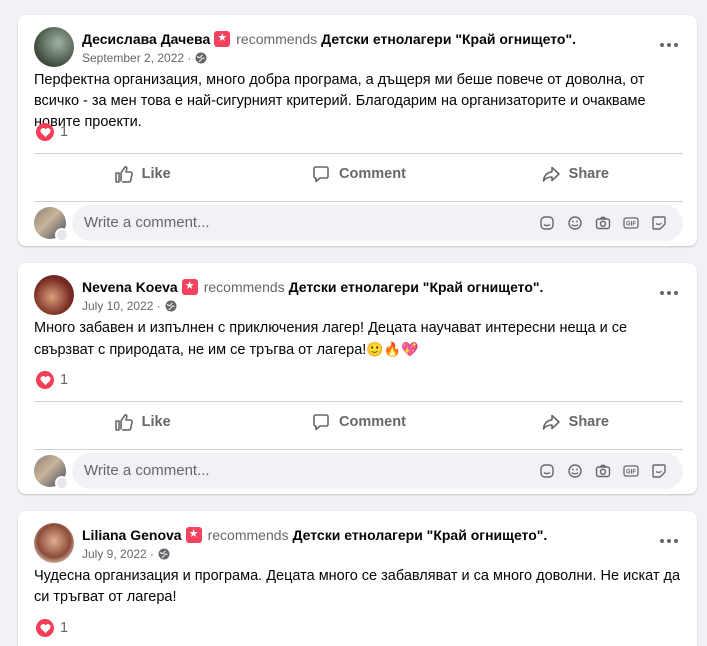  Describe the element at coordinates (146, 39) in the screenshot. I see `author-name: Десислава Дачева` at that location.